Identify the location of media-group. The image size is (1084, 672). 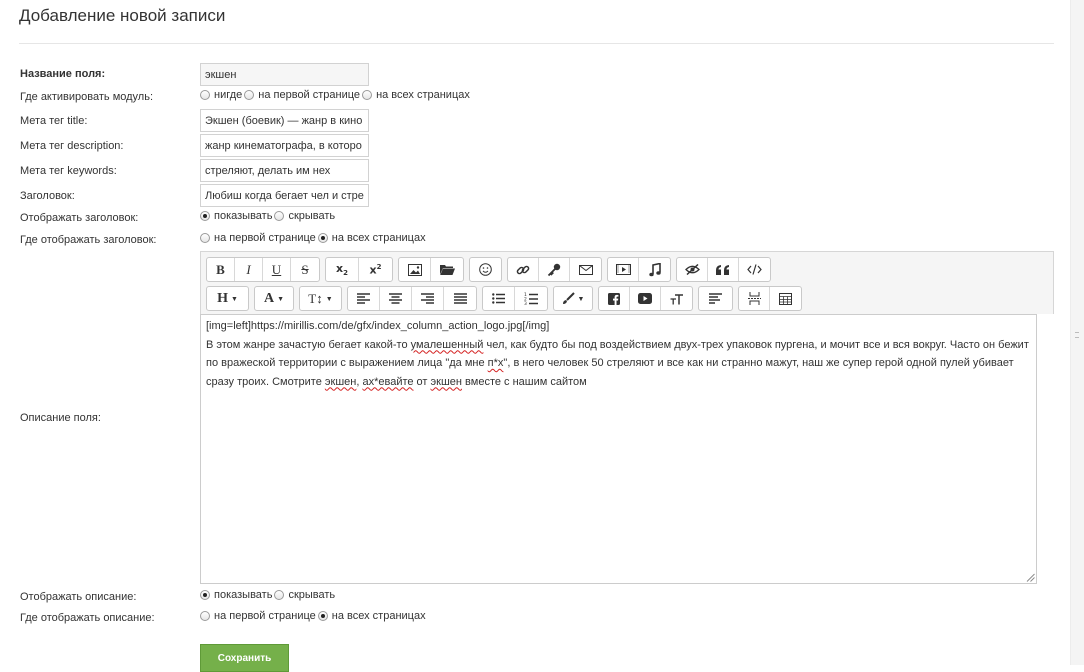
(431, 269).